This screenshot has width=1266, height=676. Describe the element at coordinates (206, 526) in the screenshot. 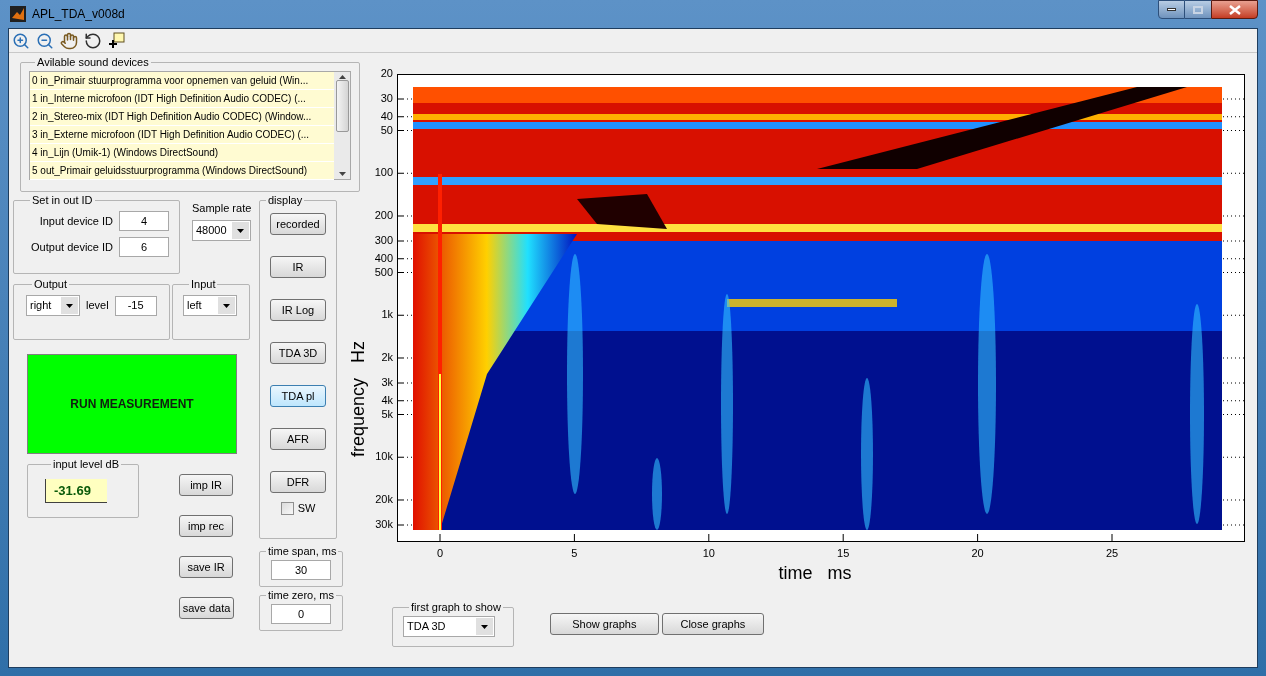

I see `button: imp rec` at that location.